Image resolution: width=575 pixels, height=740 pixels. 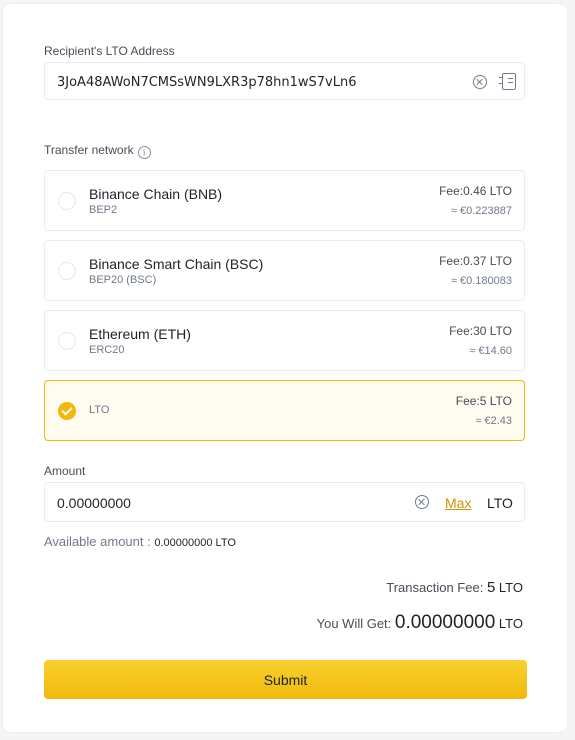 What do you see at coordinates (436, 587) in the screenshot?
I see `transaction-fee-label: Transaction Fee:` at bounding box center [436, 587].